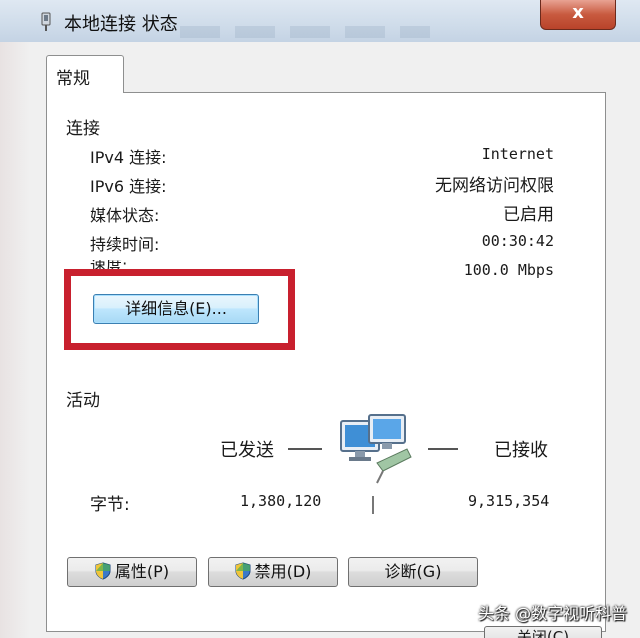  What do you see at coordinates (305, 449) in the screenshot?
I see `sent-dash` at bounding box center [305, 449].